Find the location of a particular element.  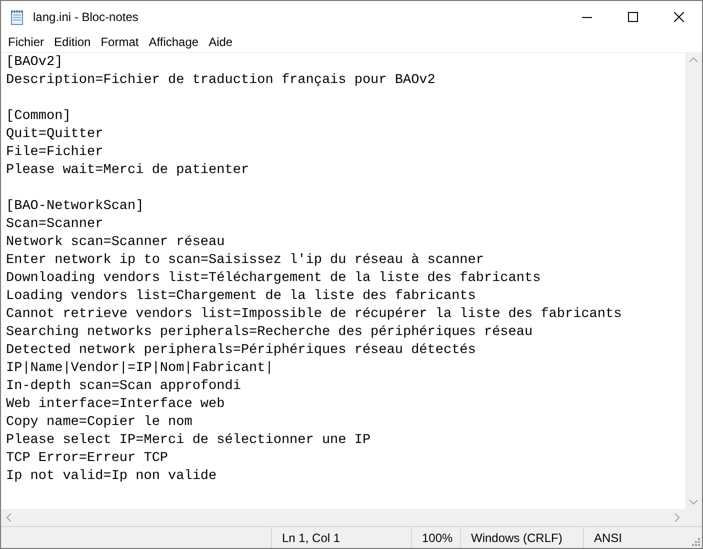

text-line: Downloading vendors list=Téléchargement de la liste des fabricants is located at coordinates (273, 279).